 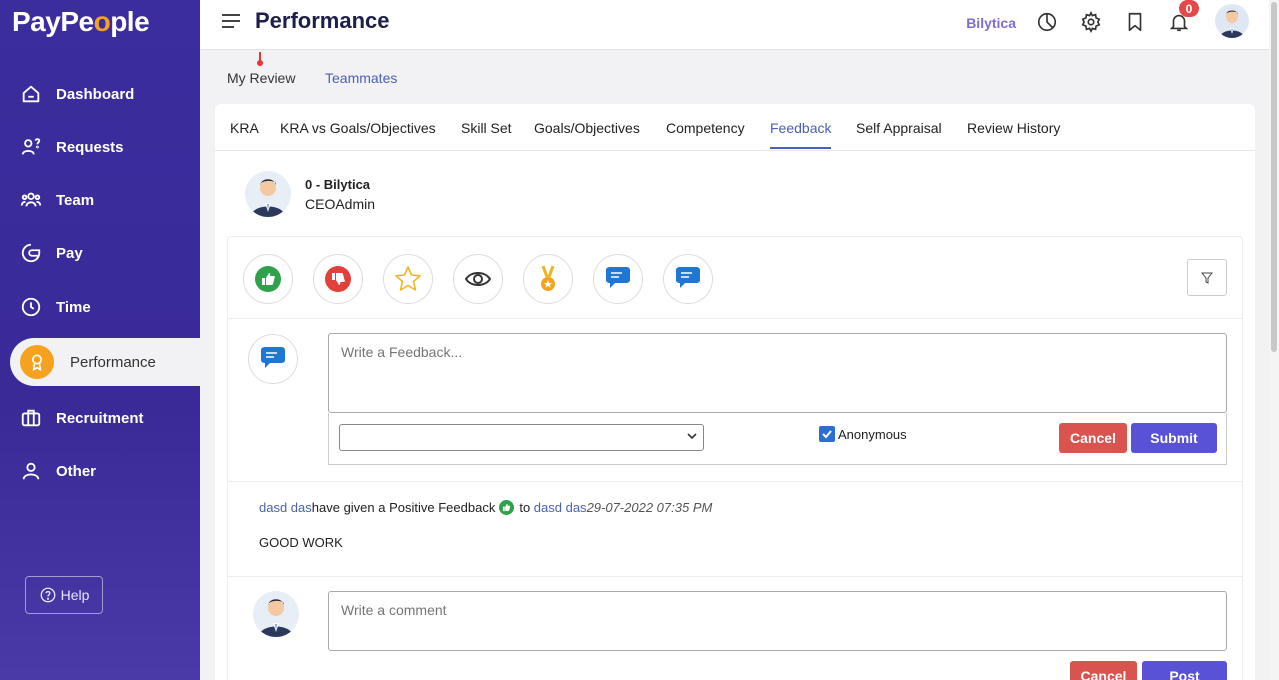 I want to click on wallet-icon, so click(x=31, y=253).